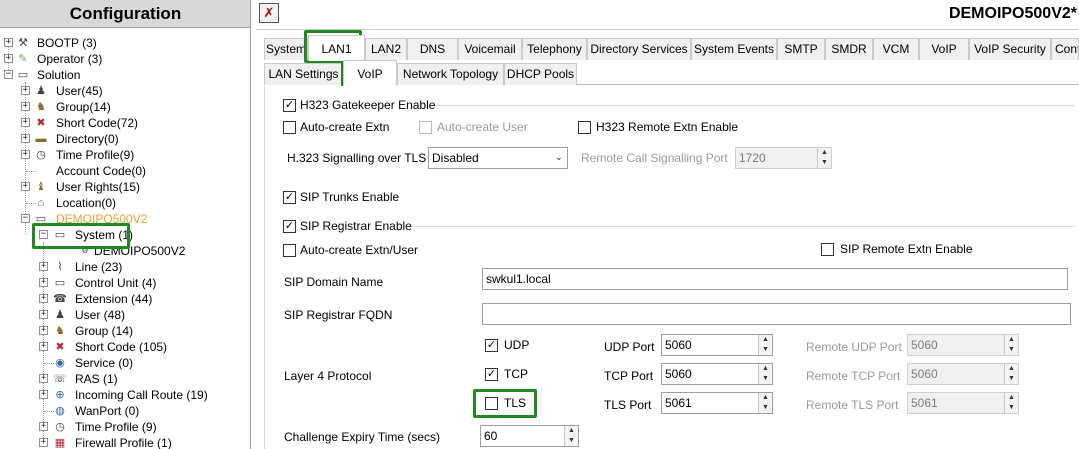 The image size is (1079, 449). I want to click on tab-system: System, so click(286, 49).